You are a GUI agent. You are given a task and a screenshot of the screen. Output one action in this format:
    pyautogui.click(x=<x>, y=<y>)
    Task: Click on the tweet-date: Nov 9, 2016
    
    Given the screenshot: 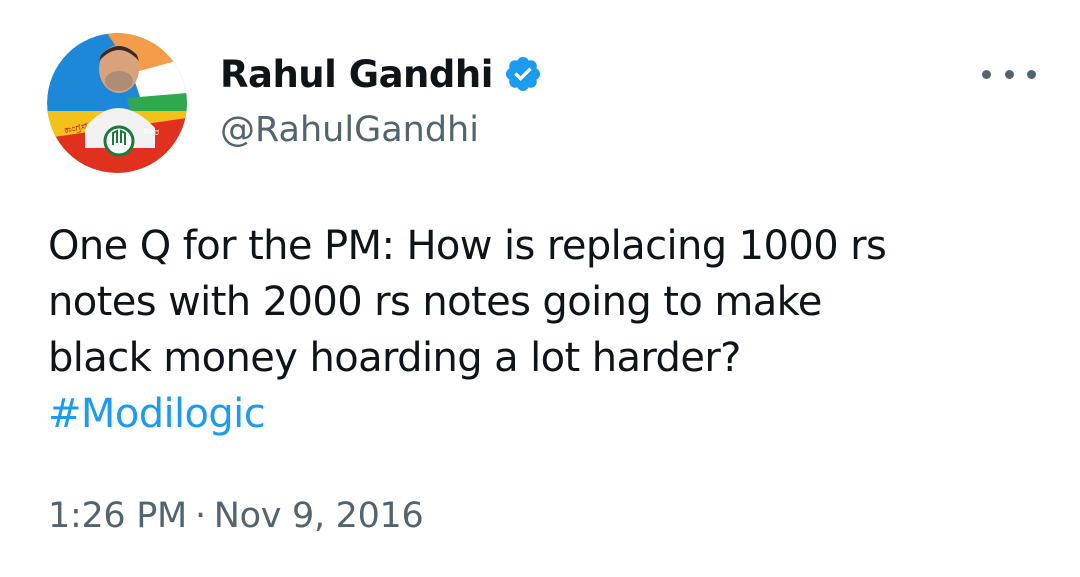 What is the action you would take?
    pyautogui.click(x=318, y=516)
    